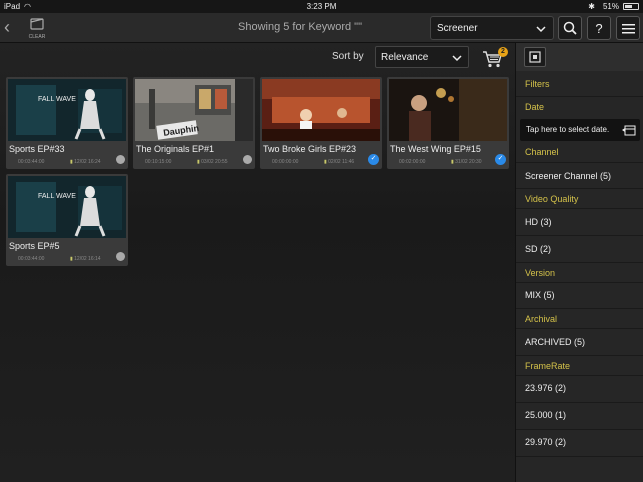 The height and width of the screenshot is (482, 643). I want to click on cart-count-badge: 2, so click(503, 52).